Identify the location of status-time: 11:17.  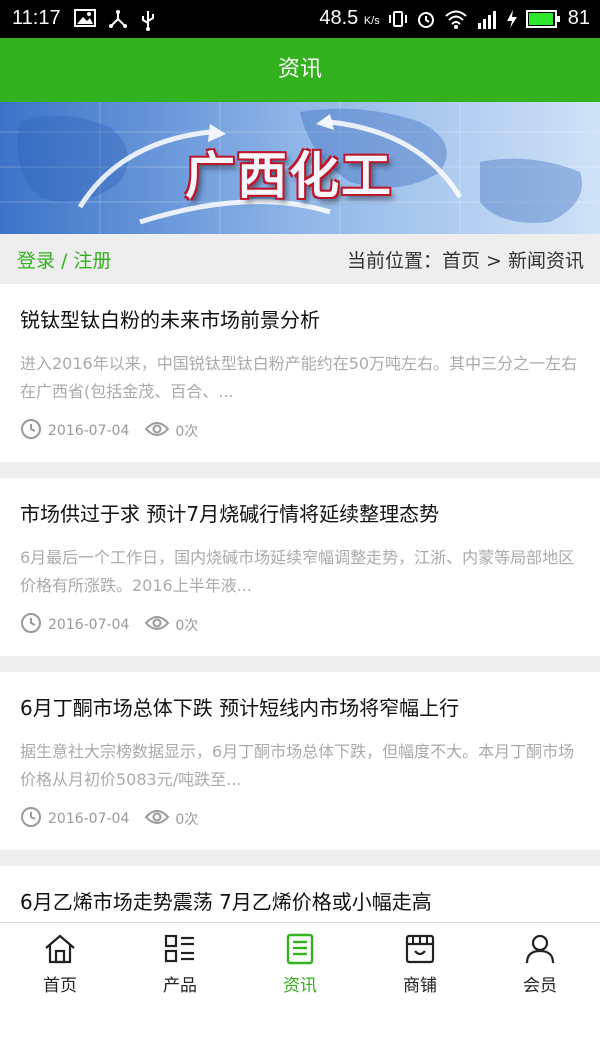
(36, 18).